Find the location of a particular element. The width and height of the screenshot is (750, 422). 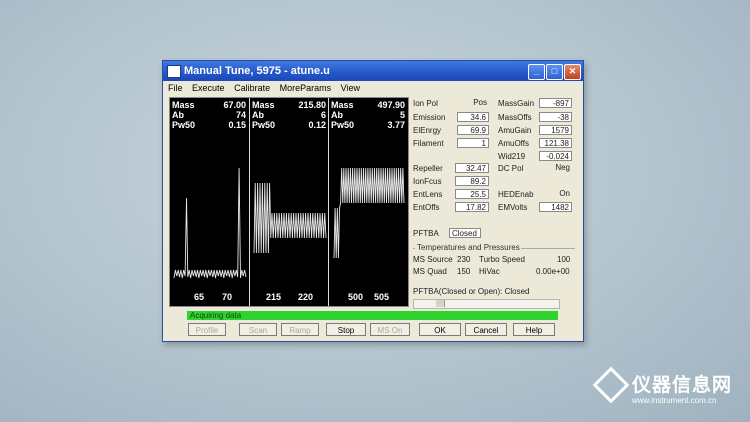

massgain-field: -897 is located at coordinates (555, 103).